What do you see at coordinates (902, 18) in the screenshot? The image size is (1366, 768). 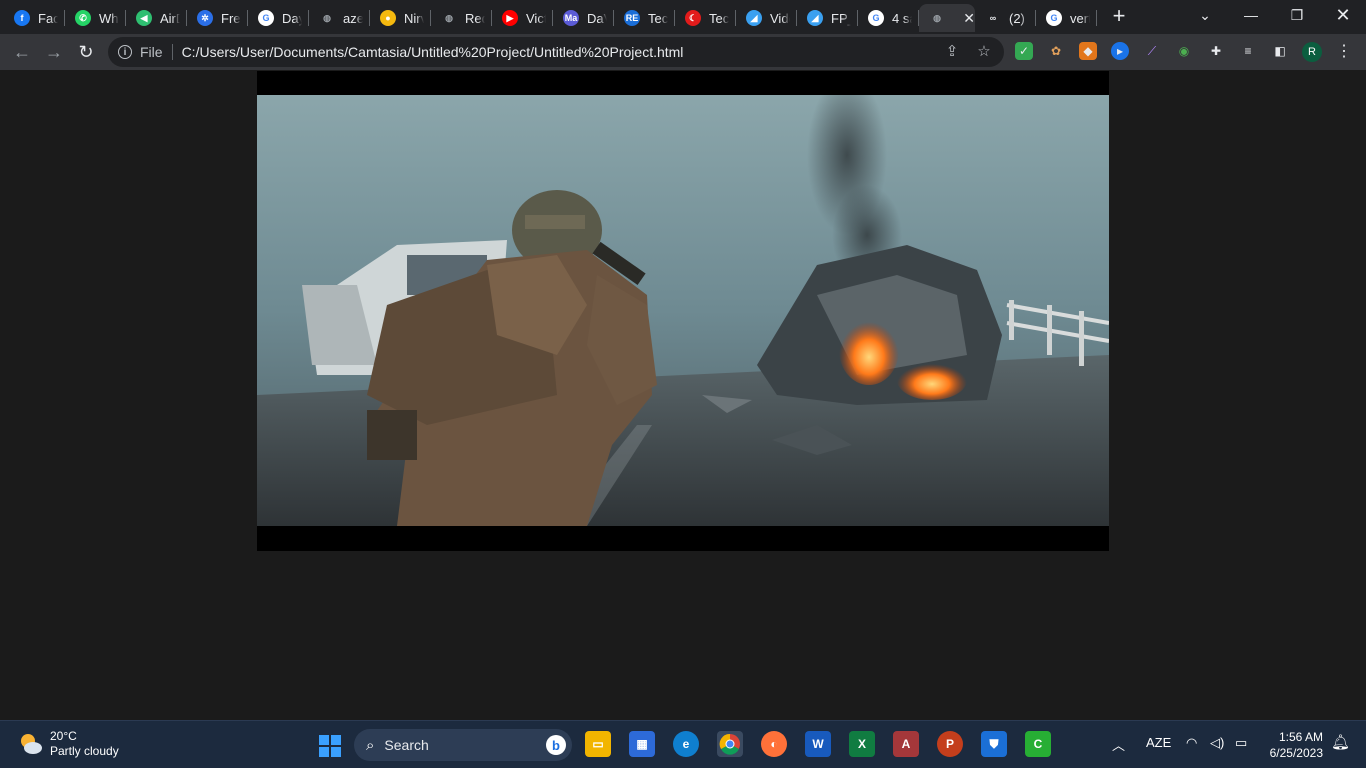 I see `tab-title: 4 sa` at bounding box center [902, 18].